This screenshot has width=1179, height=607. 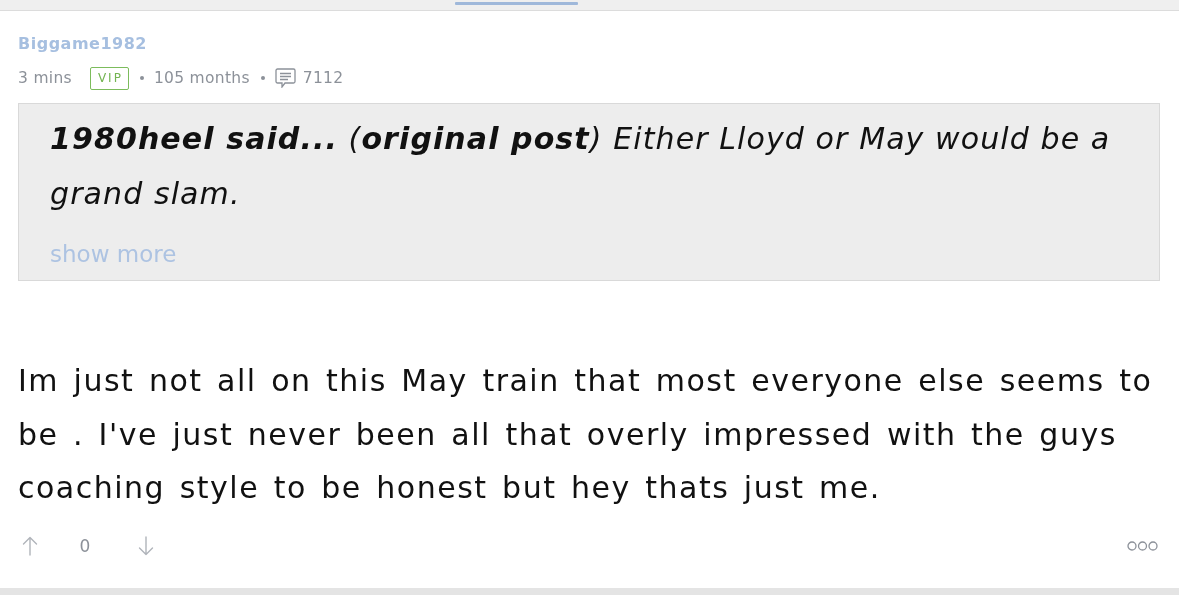 What do you see at coordinates (45, 78) in the screenshot?
I see `timestamp-text: 3 mins` at bounding box center [45, 78].